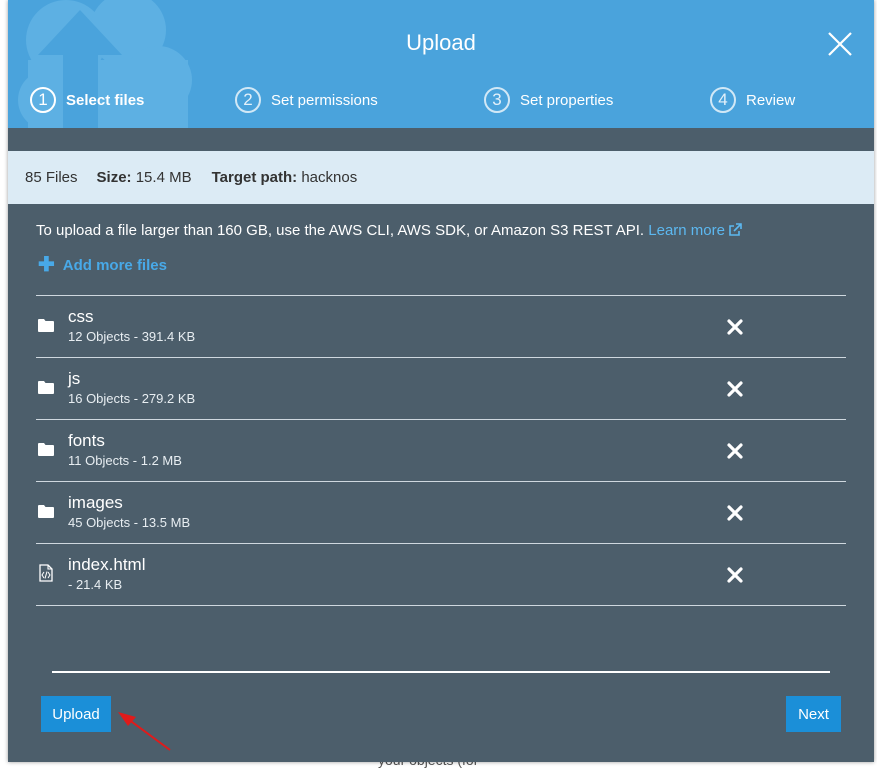 The height and width of the screenshot is (768, 877). What do you see at coordinates (81, 316) in the screenshot?
I see `file-name: css` at bounding box center [81, 316].